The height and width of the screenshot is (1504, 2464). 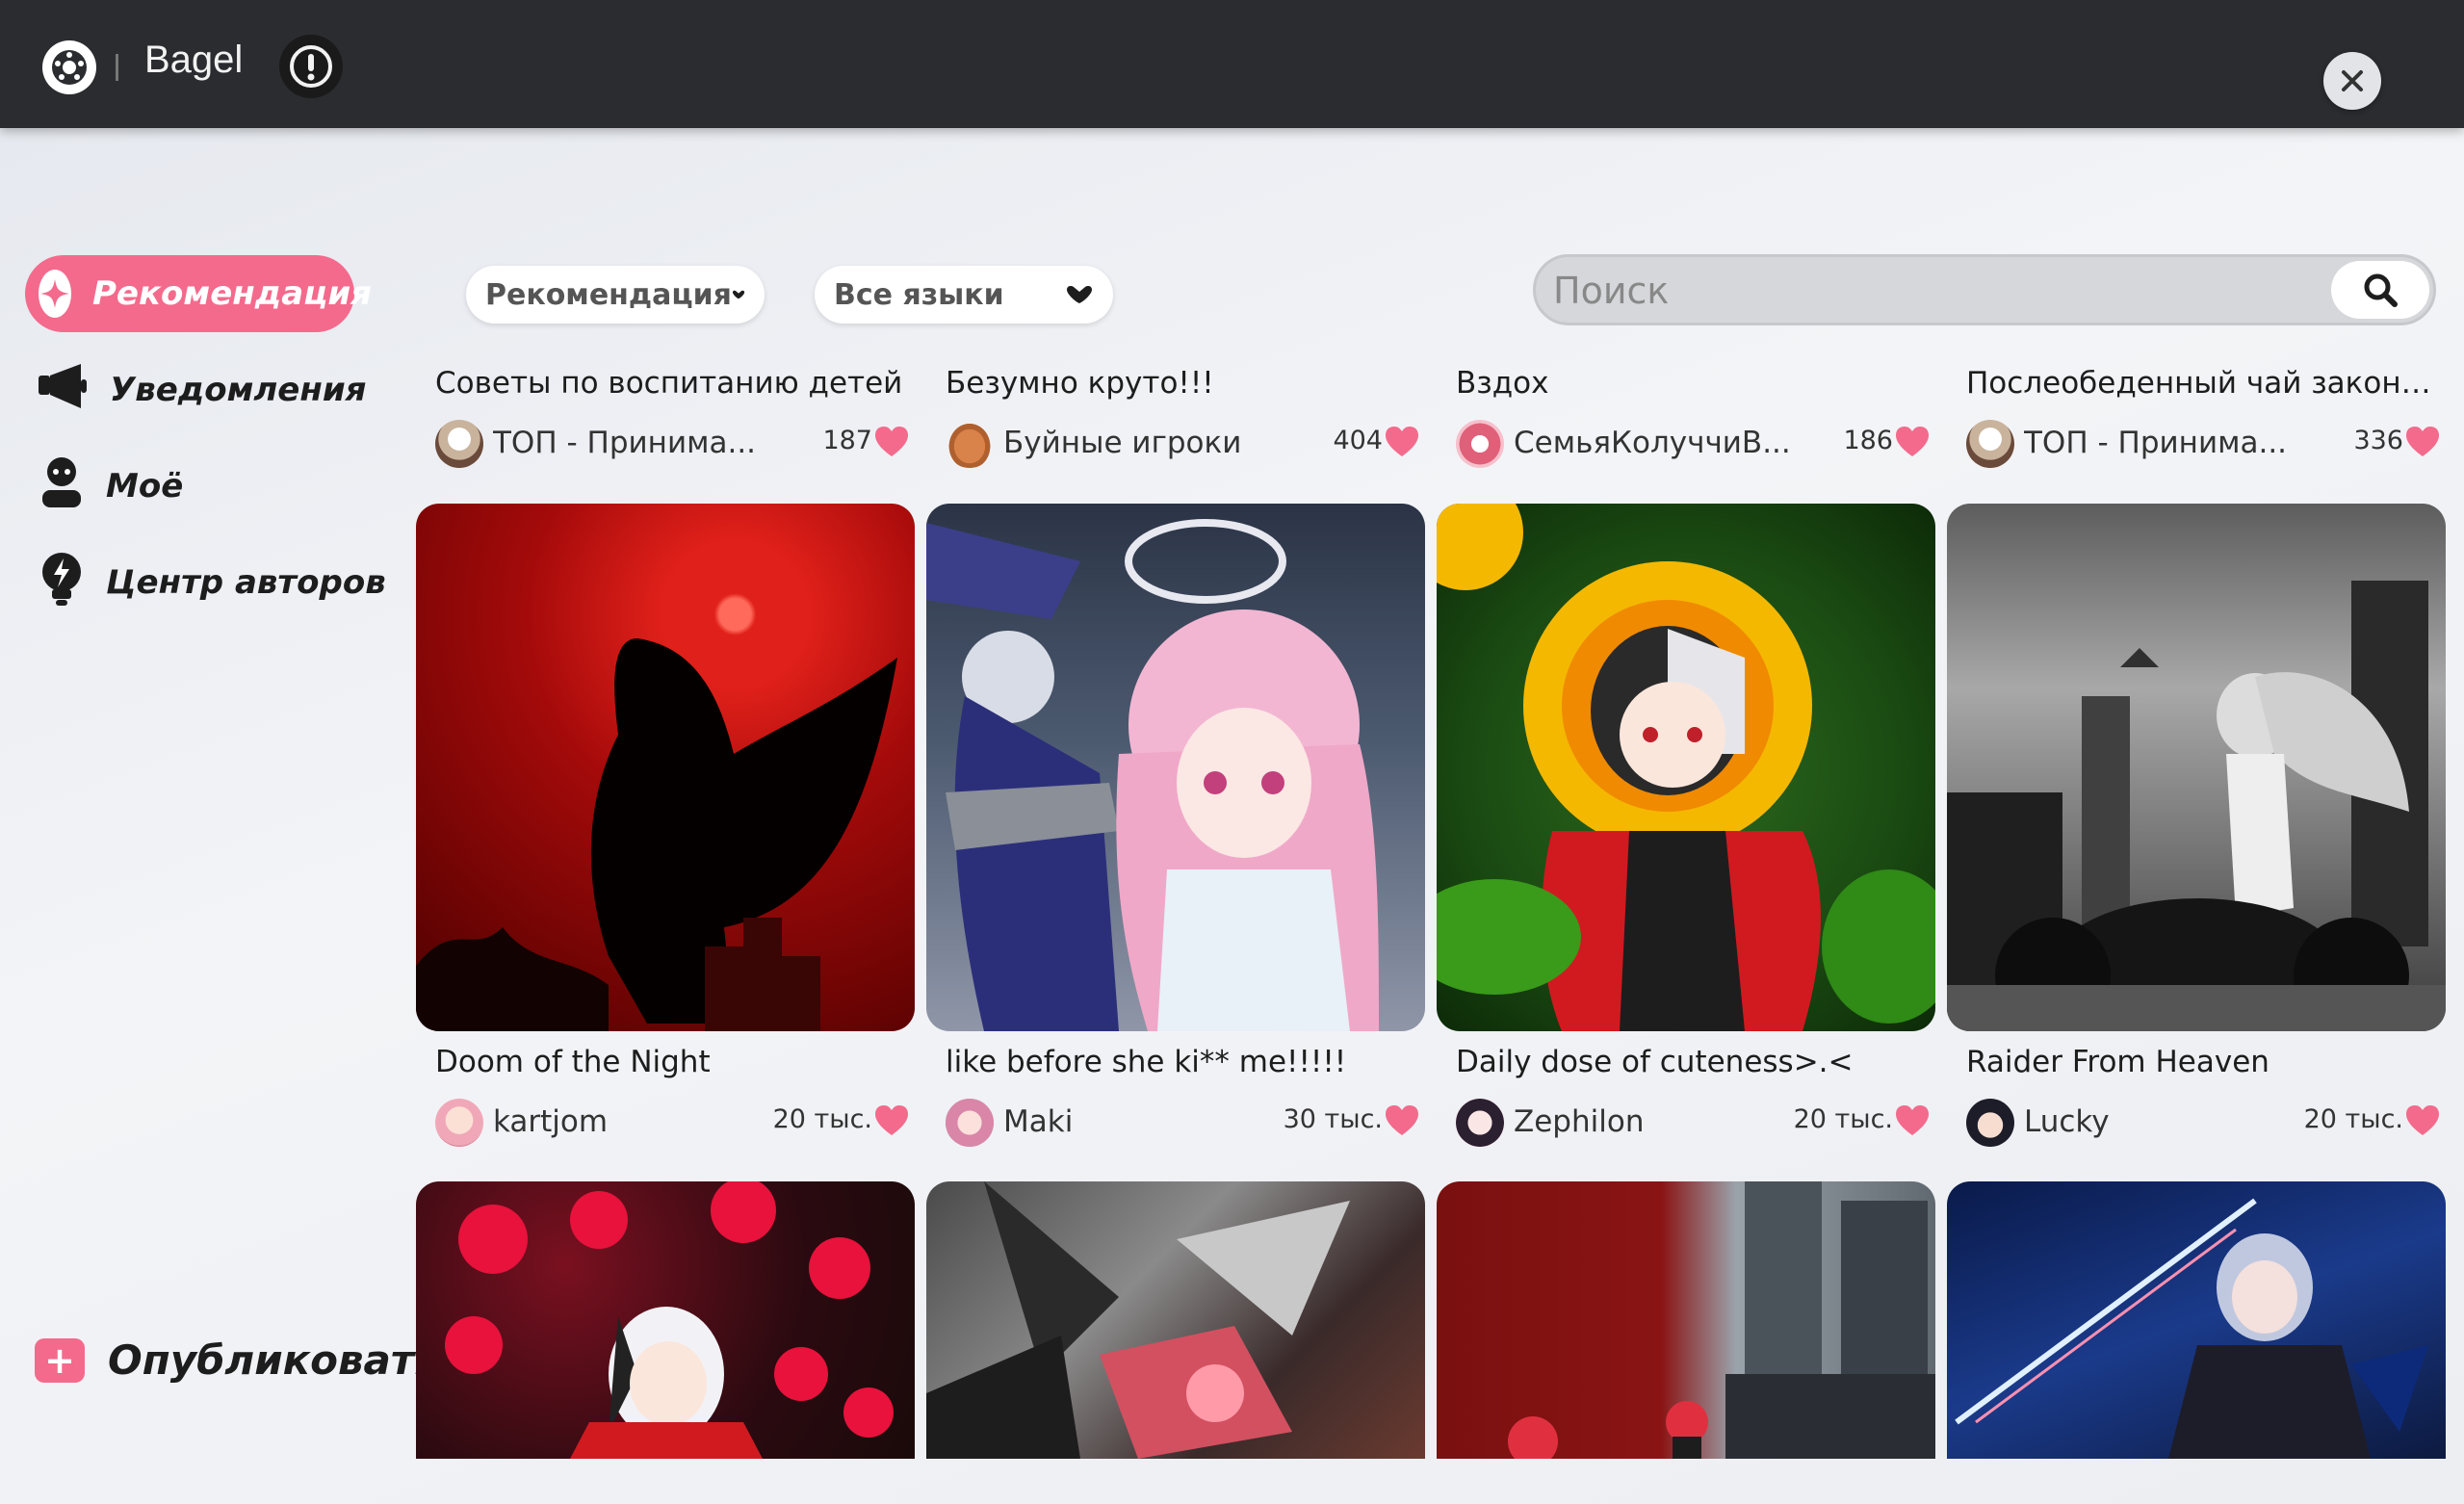 I want to click on lightbulb-icon, so click(x=62, y=583).